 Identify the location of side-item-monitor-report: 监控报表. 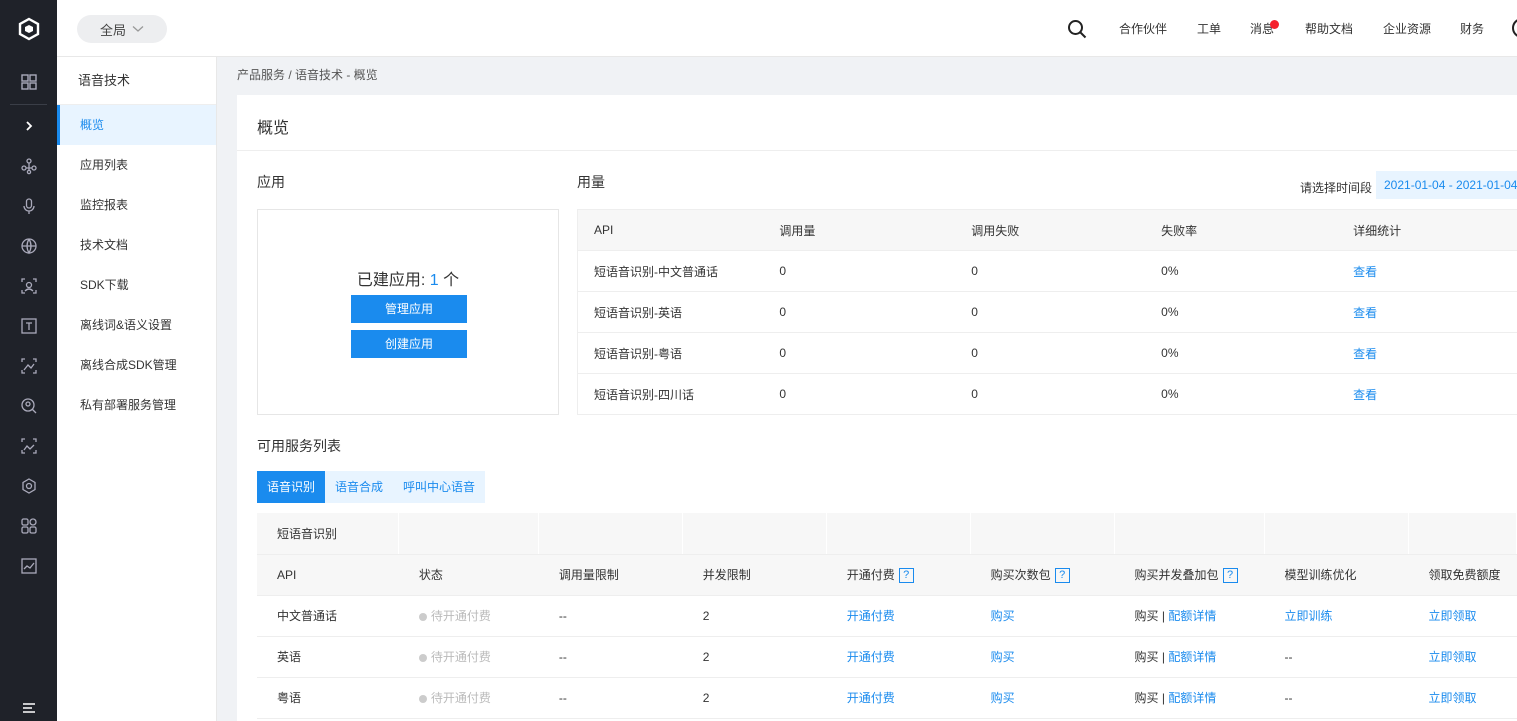
(136, 205).